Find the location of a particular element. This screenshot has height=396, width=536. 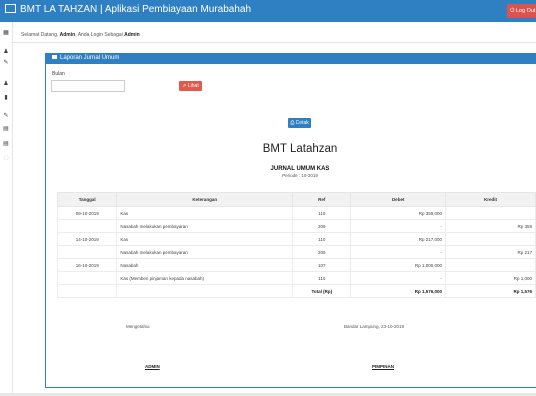

cell-kredit: Rp 217 is located at coordinates (490, 252).